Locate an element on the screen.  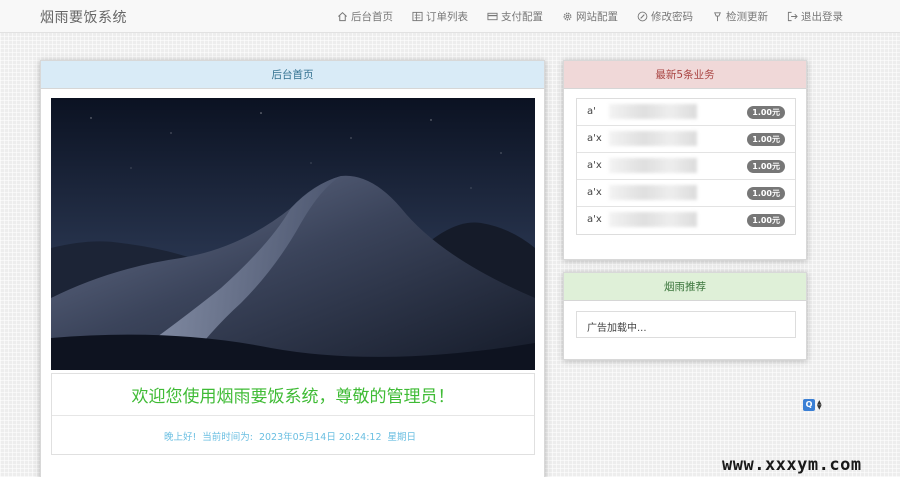
nav-change-password-label: 修改密码 is located at coordinates (672, 17).